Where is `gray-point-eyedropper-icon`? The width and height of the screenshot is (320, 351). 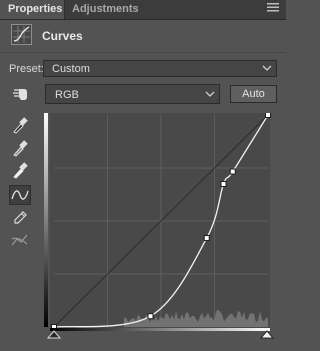 gray-point-eyedropper-icon is located at coordinates (20, 148).